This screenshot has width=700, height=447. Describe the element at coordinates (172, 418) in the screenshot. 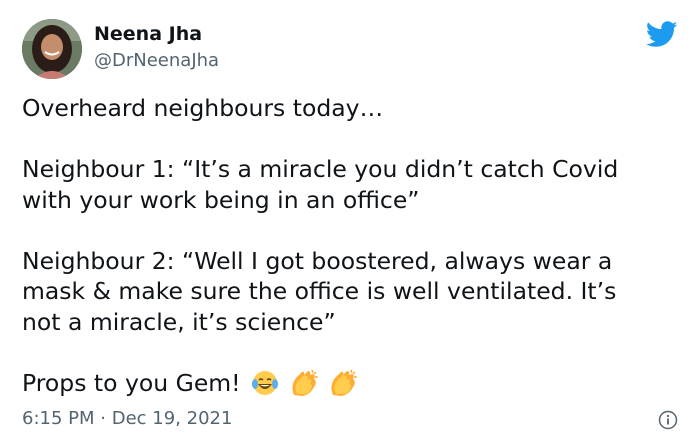

I see `tweet-date: Dec 19, 2021` at that location.